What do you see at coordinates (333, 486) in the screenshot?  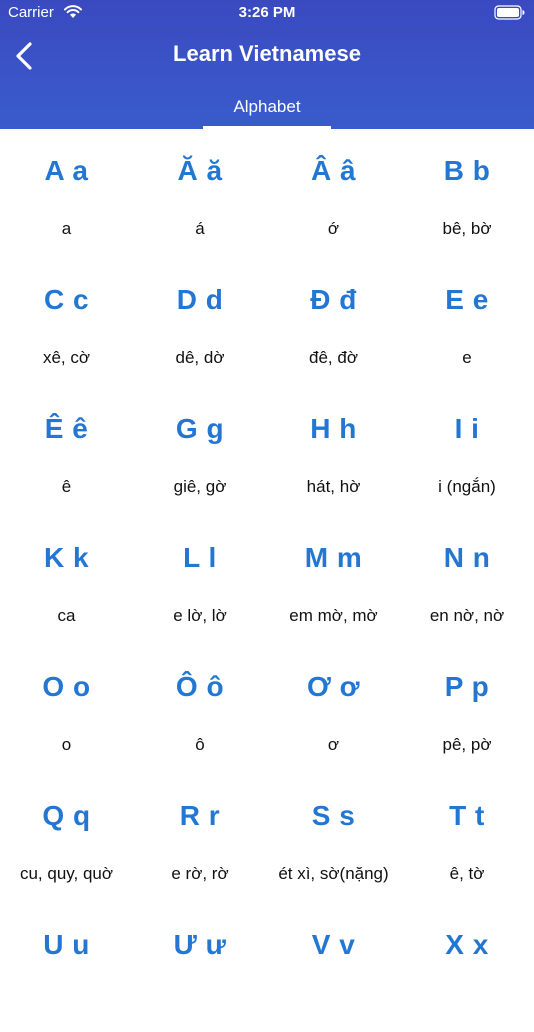 I see `letter-pronunciation: hát, hờ` at bounding box center [333, 486].